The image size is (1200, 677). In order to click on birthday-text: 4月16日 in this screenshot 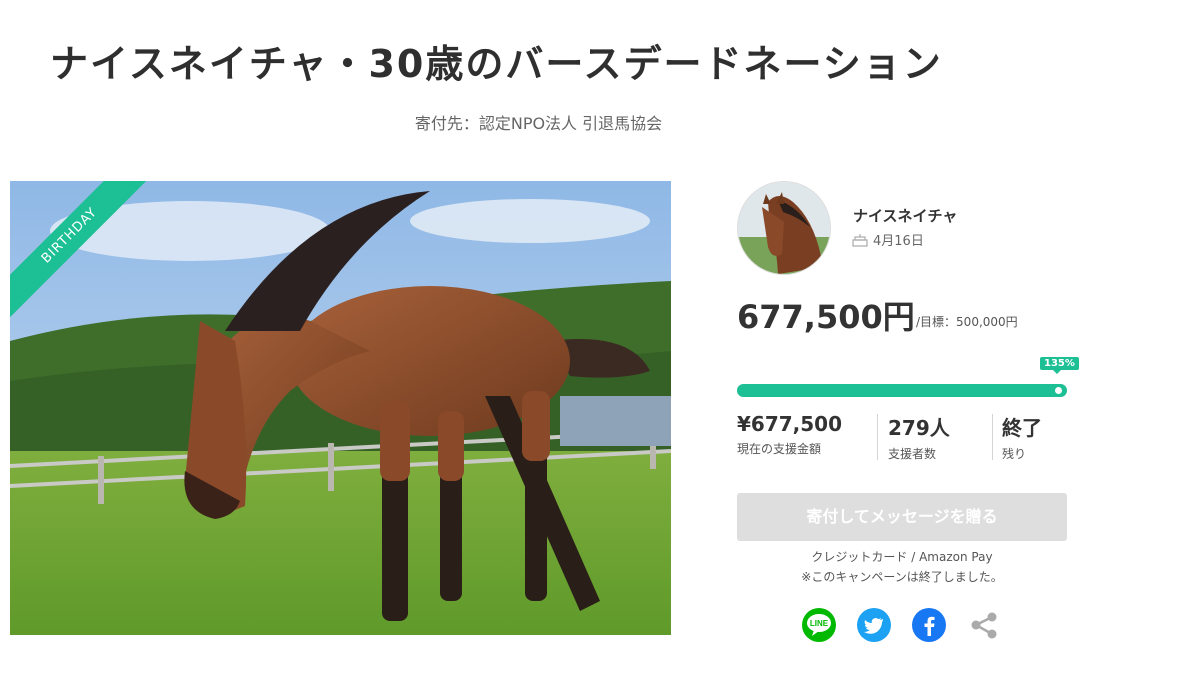, I will do `click(898, 241)`.